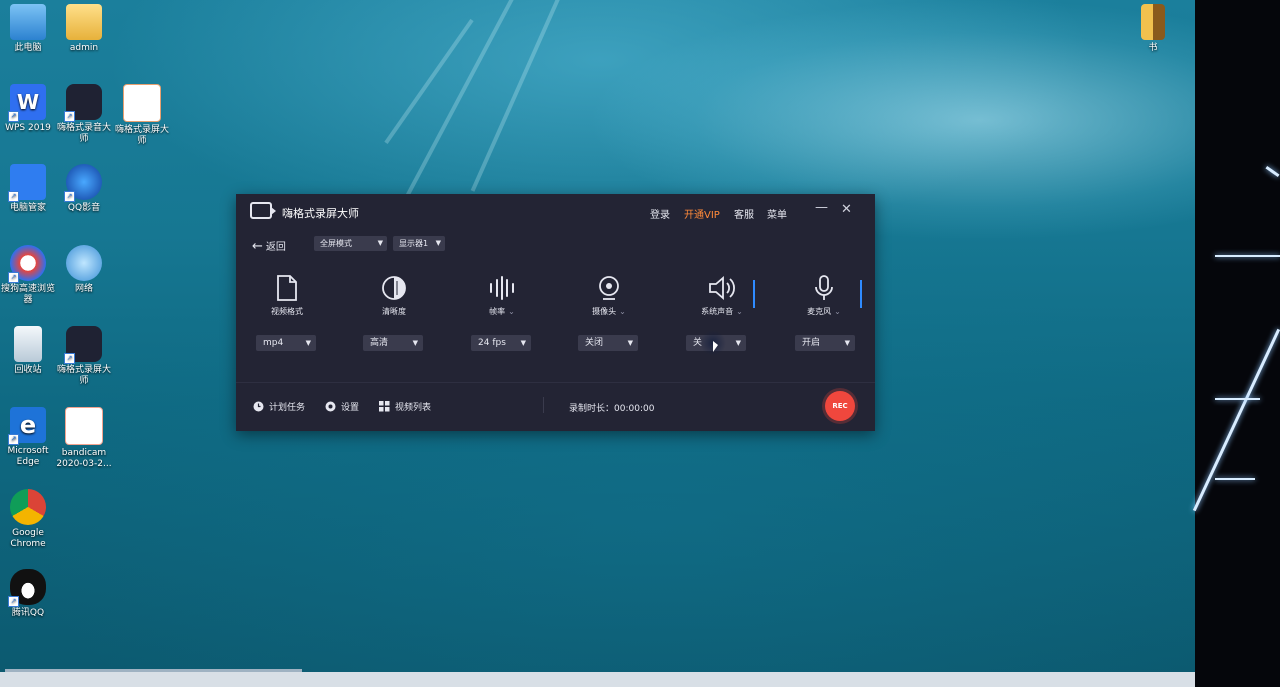  What do you see at coordinates (414, 243) in the screenshot?
I see `display-value: 显示器1` at bounding box center [414, 243].